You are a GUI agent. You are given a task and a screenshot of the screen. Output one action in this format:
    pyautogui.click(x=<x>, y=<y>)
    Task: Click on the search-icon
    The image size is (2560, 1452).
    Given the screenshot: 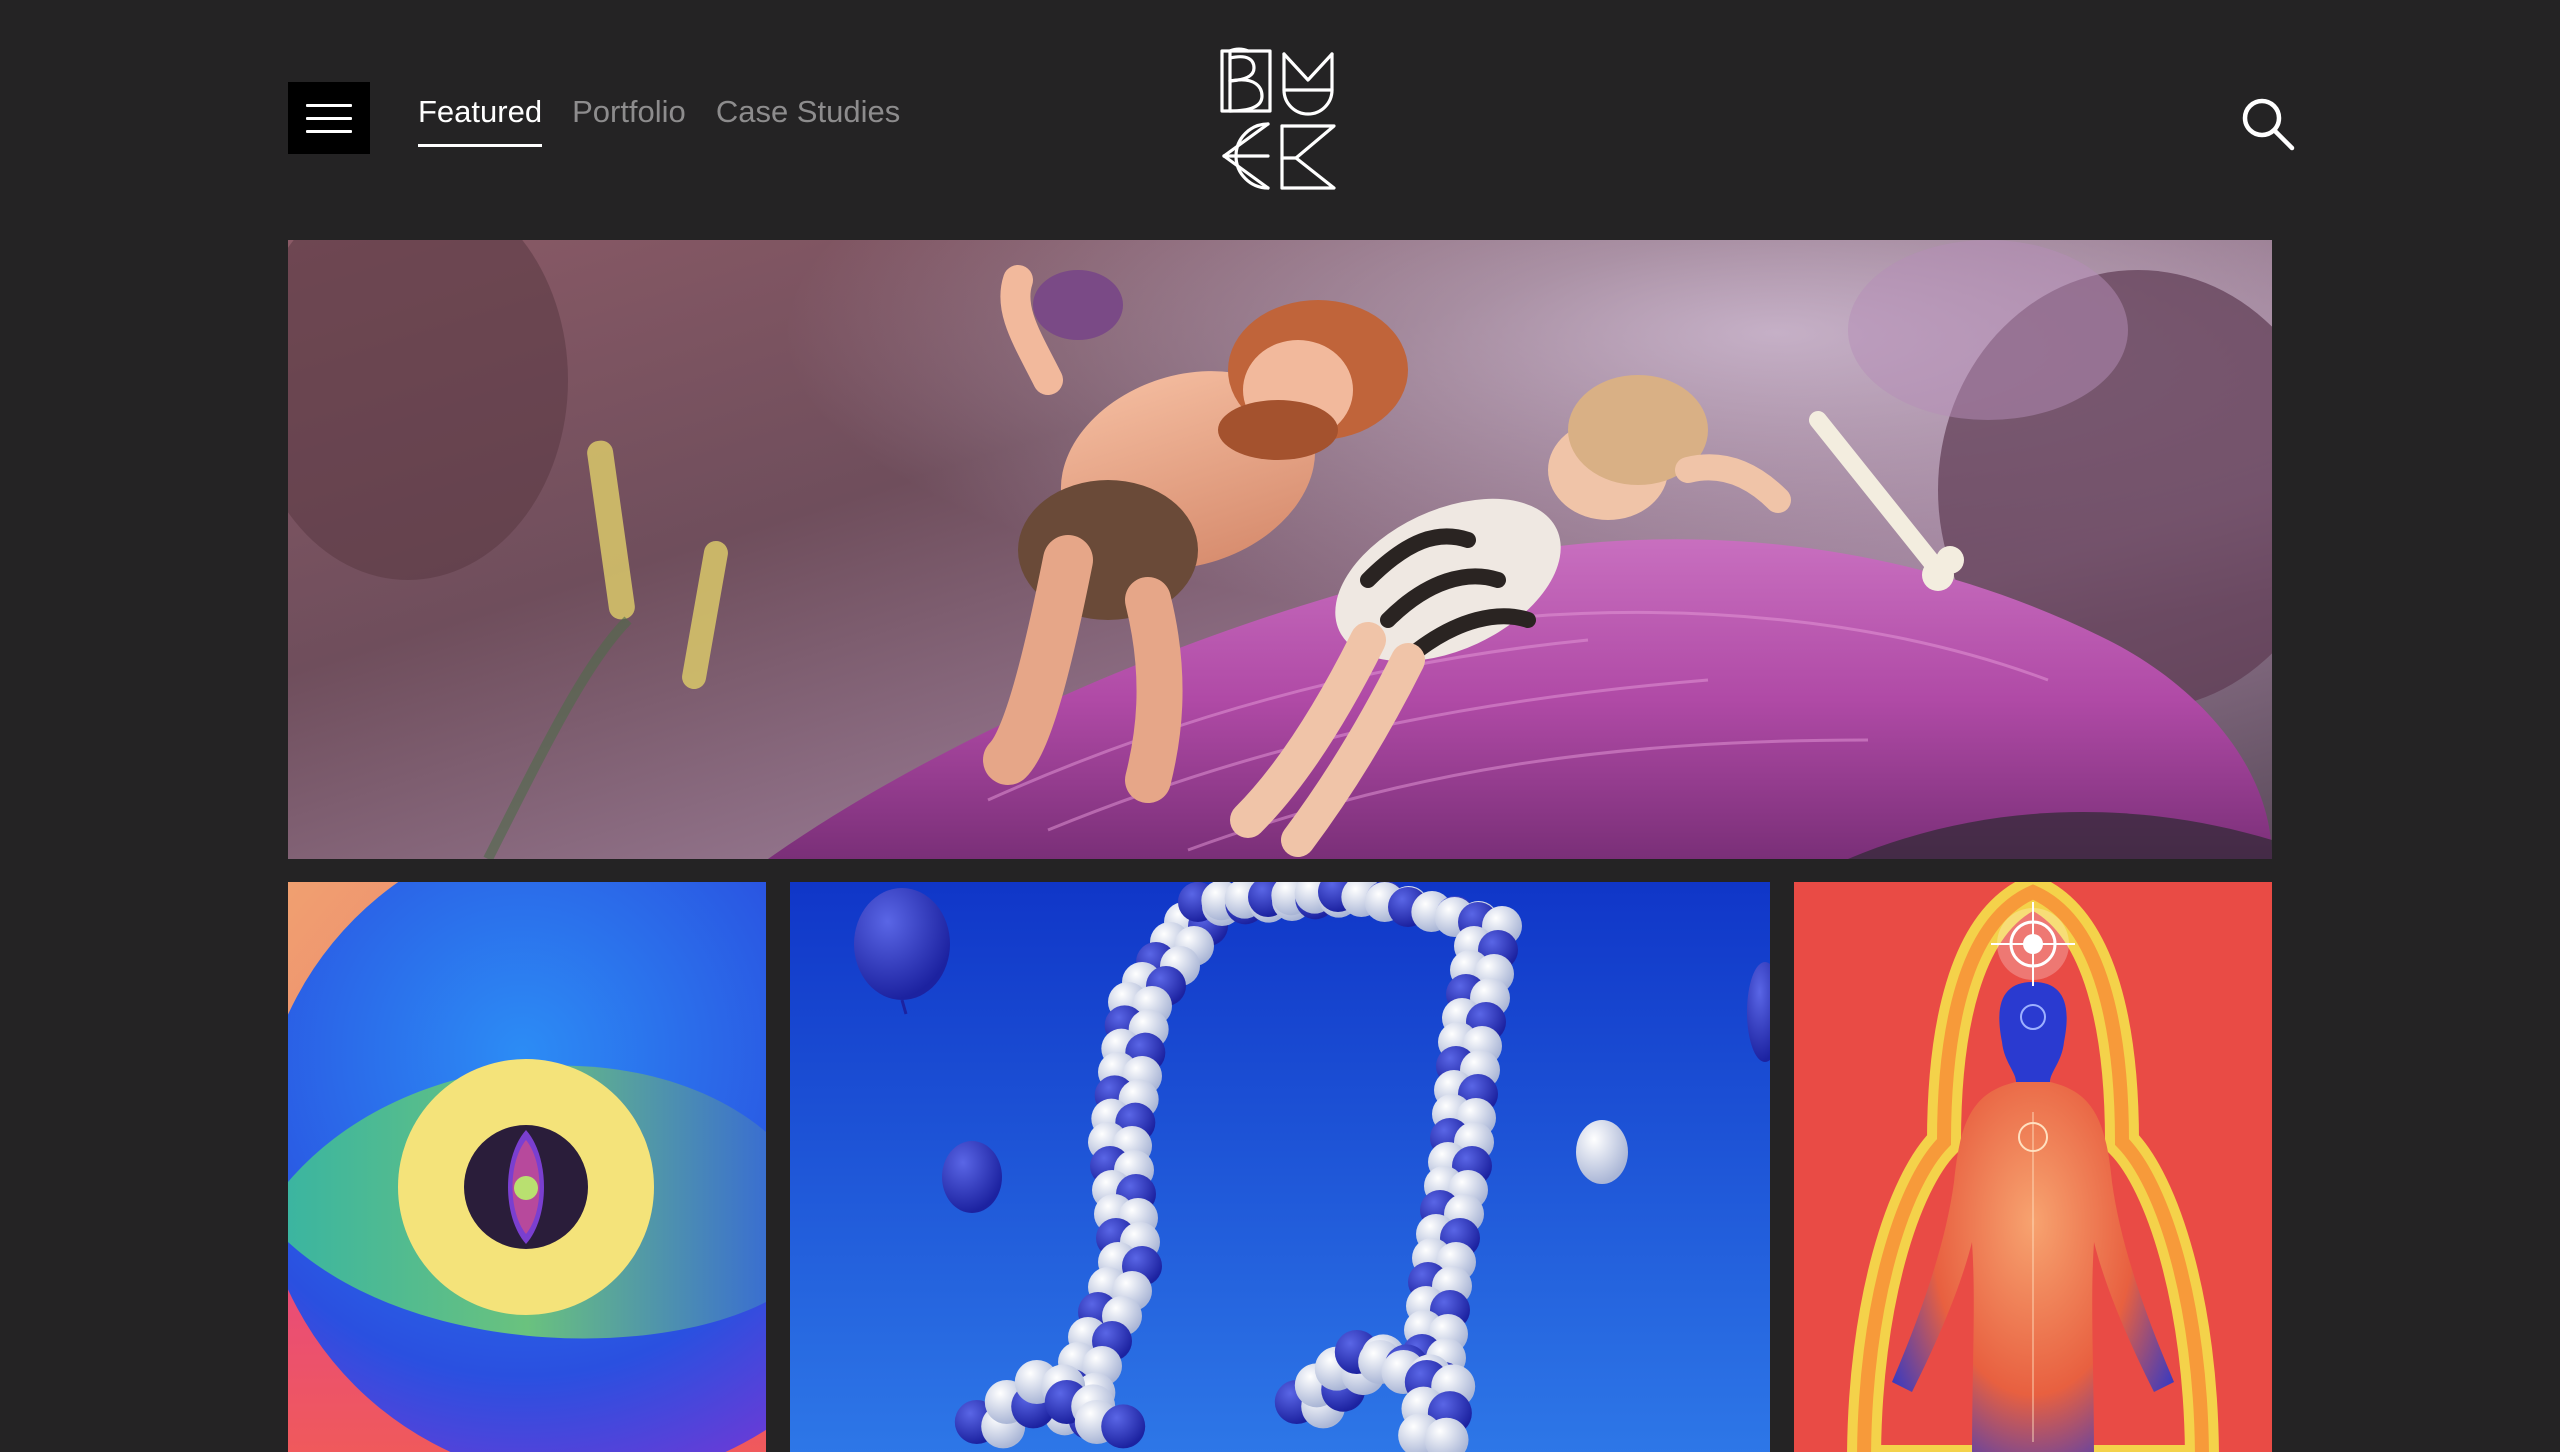 What is the action you would take?
    pyautogui.click(x=2268, y=124)
    